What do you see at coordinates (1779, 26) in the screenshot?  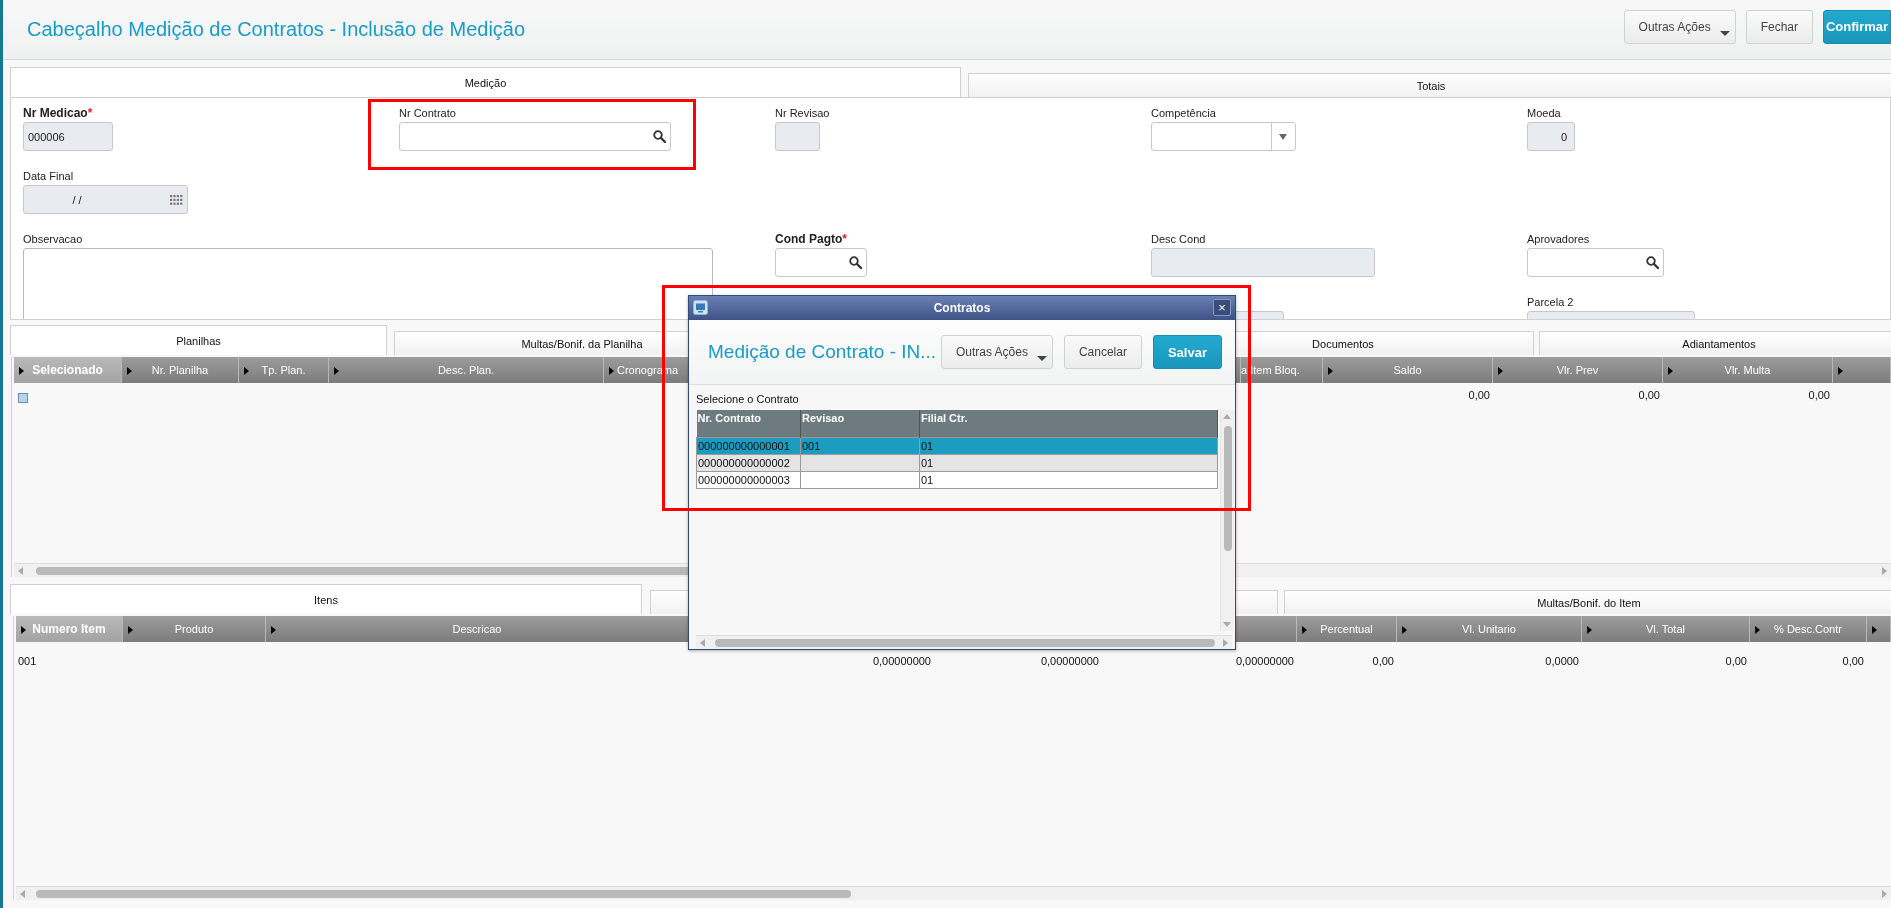 I see `button: Fechar` at bounding box center [1779, 26].